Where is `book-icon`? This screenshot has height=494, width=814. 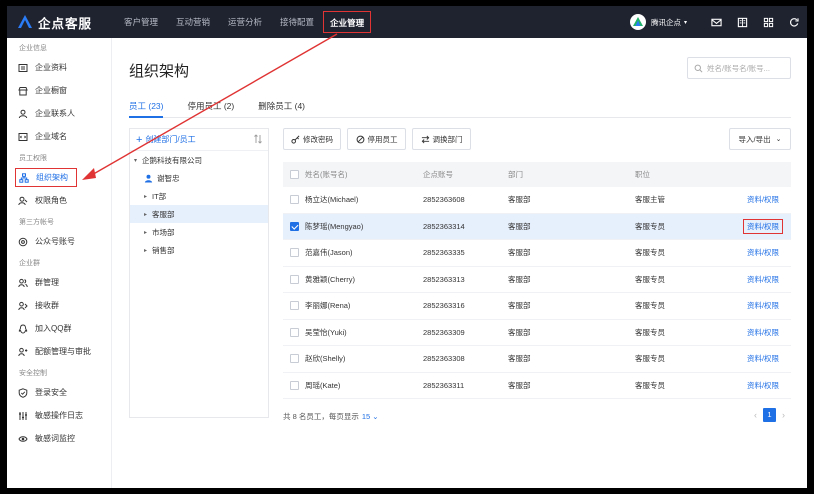
book-icon is located at coordinates (742, 22).